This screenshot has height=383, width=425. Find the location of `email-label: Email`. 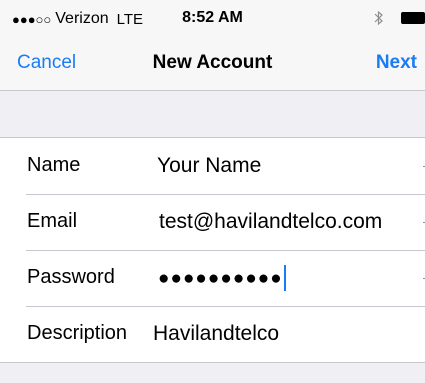

email-label: Email is located at coordinates (52, 221).